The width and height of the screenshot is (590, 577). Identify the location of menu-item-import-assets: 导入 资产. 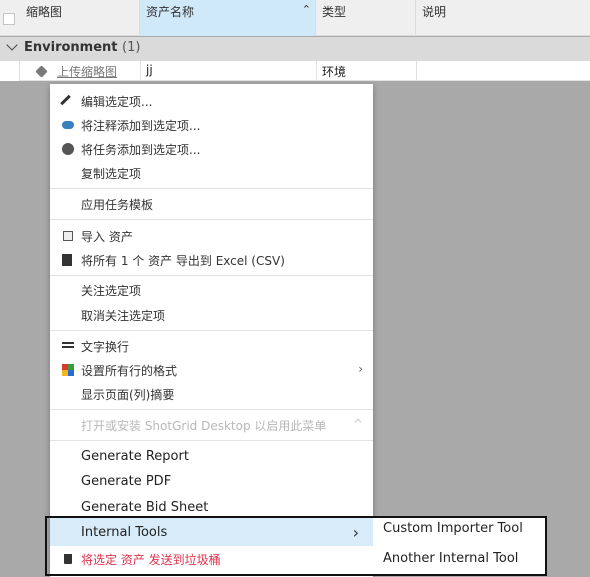
(211, 236).